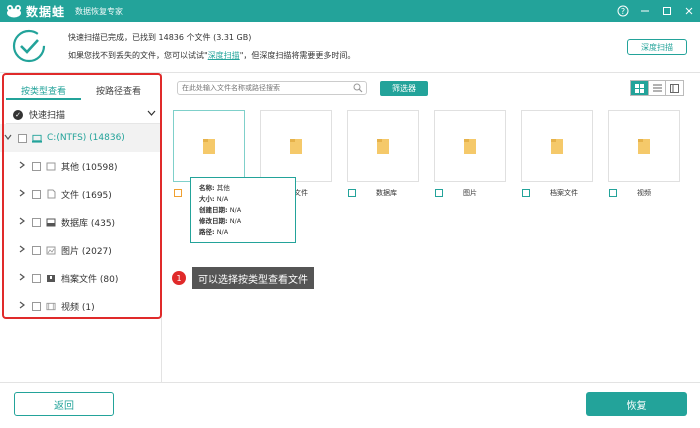 The width and height of the screenshot is (700, 428). I want to click on folder-name: 档案文件, so click(564, 193).